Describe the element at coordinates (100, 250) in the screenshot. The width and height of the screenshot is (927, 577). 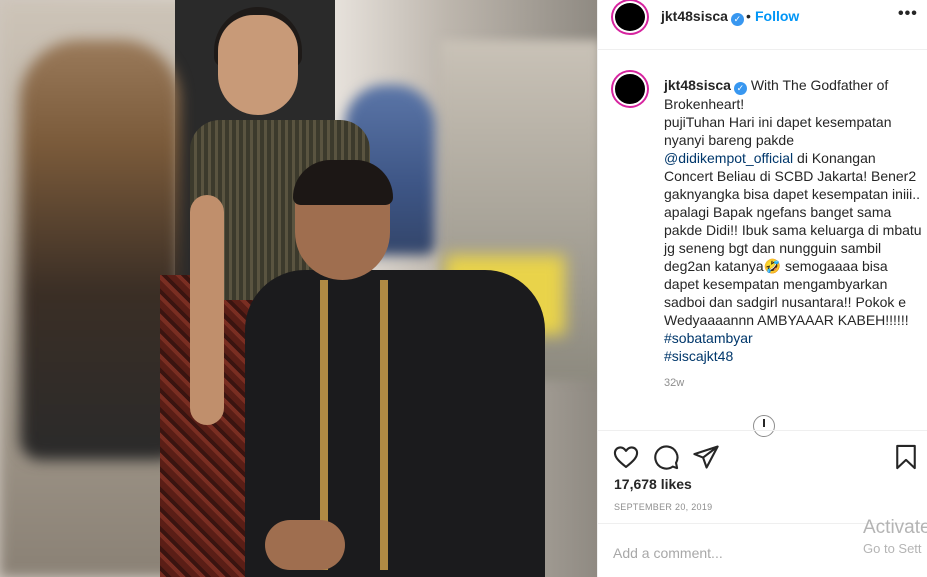
I see `photo-background-person` at that location.